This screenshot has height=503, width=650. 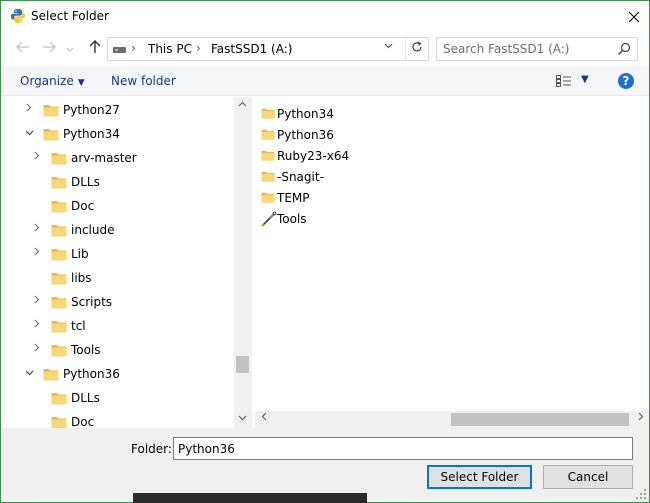 I want to click on refresh-button, so click(x=416, y=49).